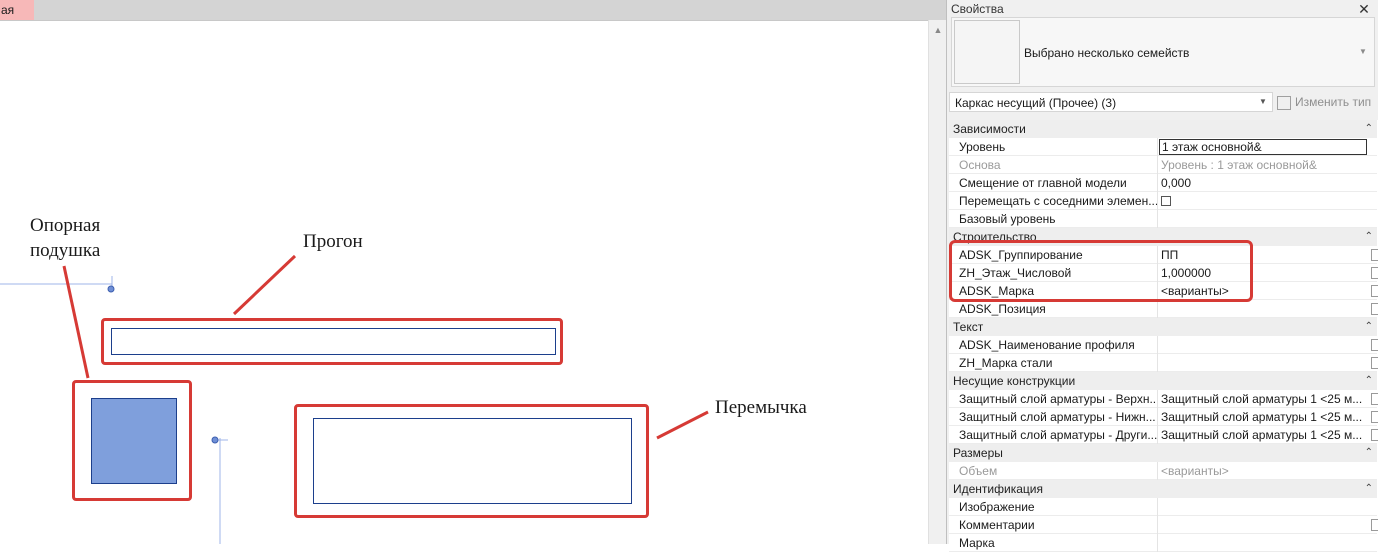 This screenshot has height=552, width=1378. What do you see at coordinates (682, 425) in the screenshot?
I see `callout-leader-lintel` at bounding box center [682, 425].